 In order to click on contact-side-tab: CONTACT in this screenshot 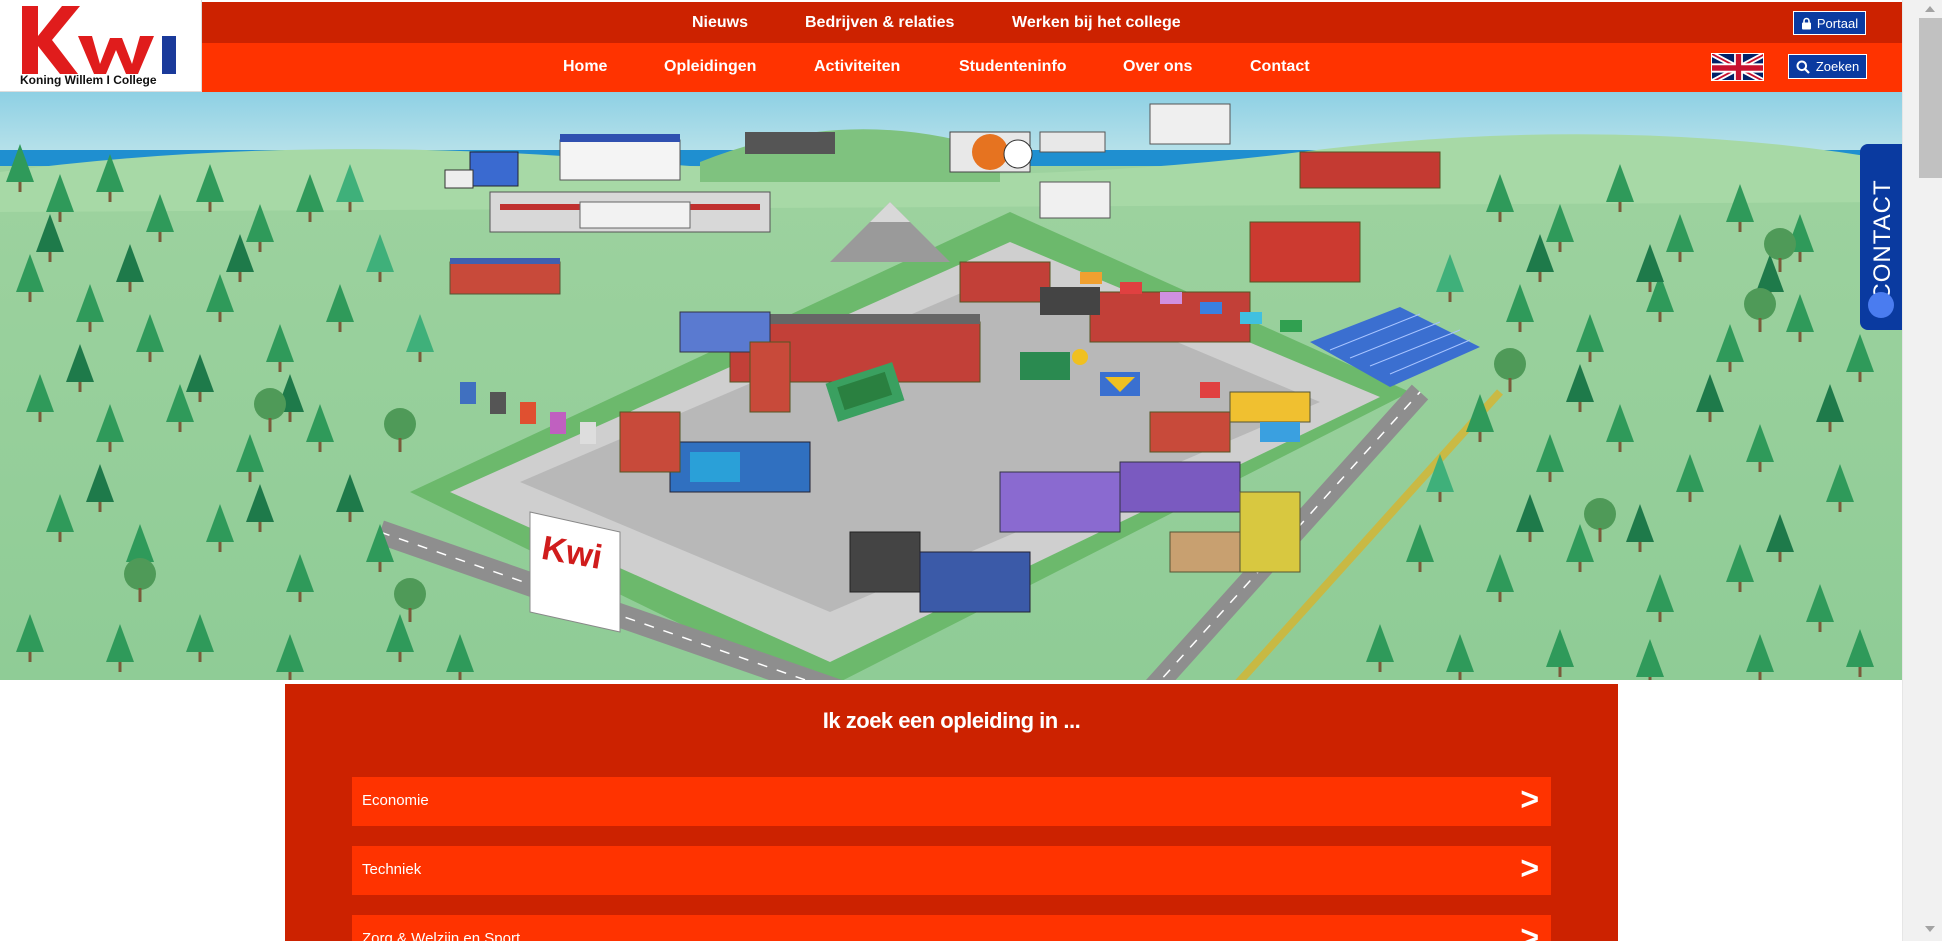, I will do `click(1881, 237)`.